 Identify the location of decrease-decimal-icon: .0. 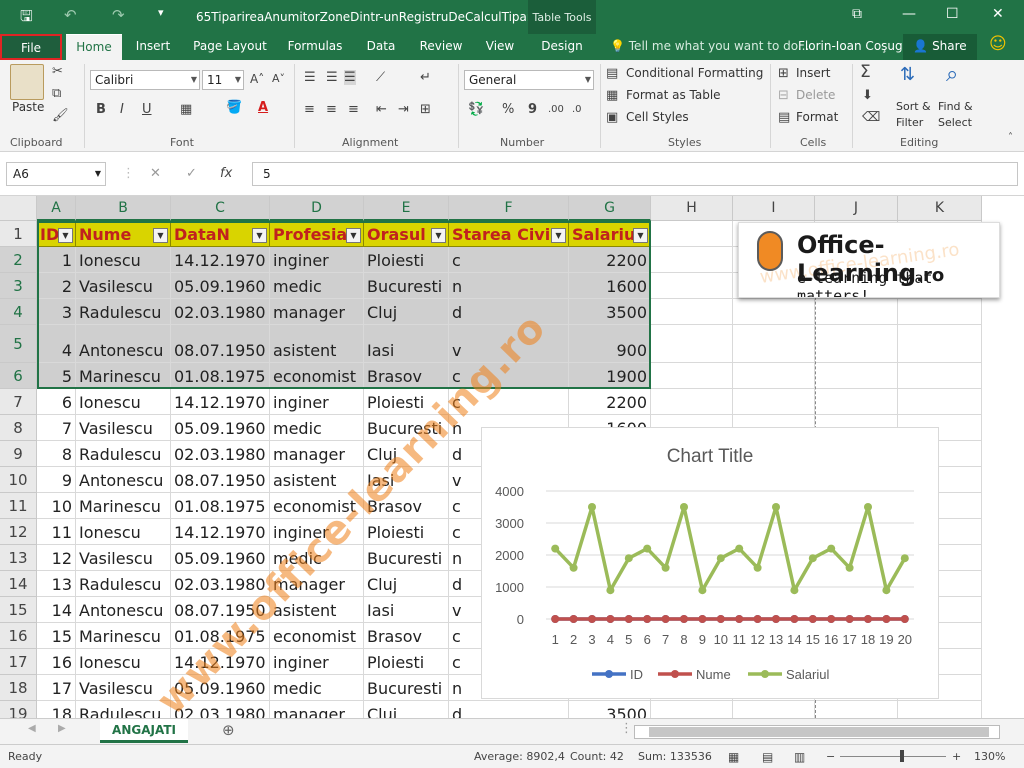
(577, 109).